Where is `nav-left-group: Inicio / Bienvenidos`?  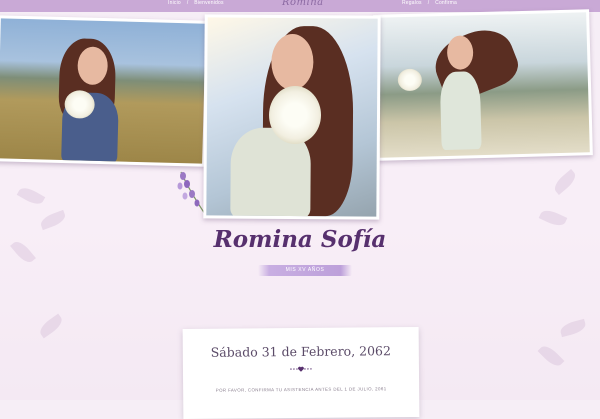 nav-left-group: Inicio / Bienvenidos is located at coordinates (196, 3).